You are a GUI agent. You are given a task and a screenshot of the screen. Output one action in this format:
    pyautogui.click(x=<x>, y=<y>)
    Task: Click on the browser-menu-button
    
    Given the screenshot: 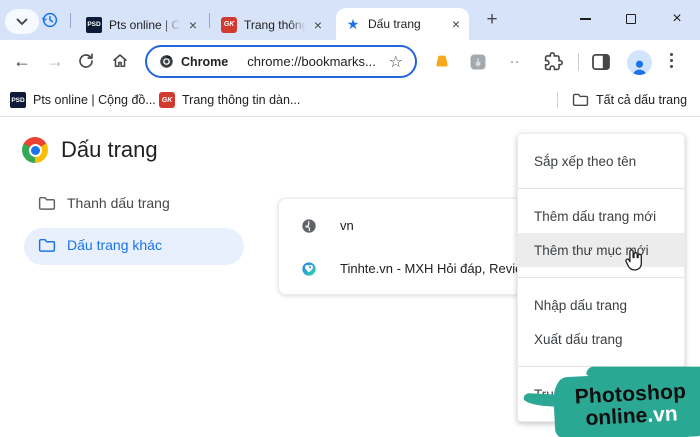 What is the action you would take?
    pyautogui.click(x=671, y=60)
    